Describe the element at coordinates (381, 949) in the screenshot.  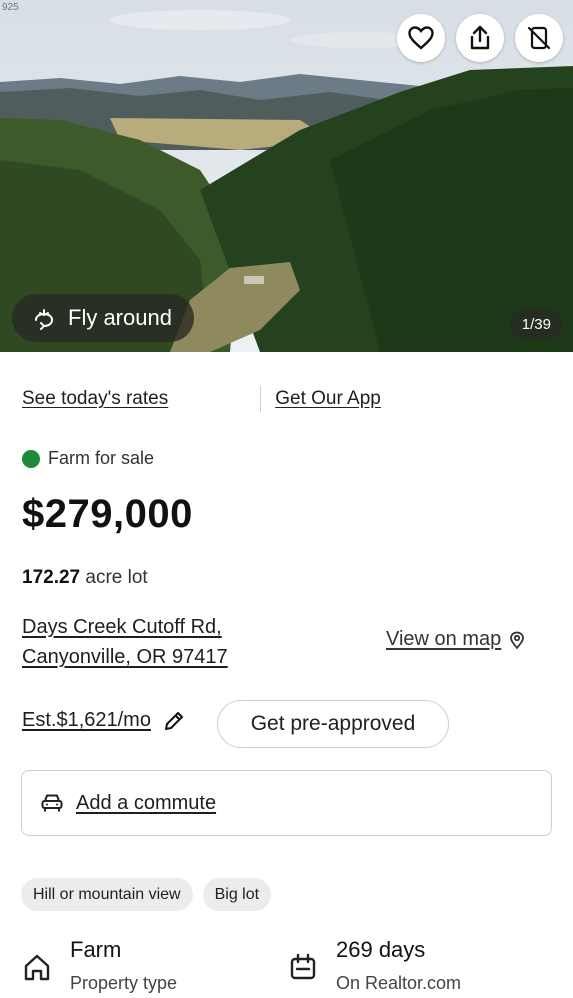
I see `fact-value: 269 days` at that location.